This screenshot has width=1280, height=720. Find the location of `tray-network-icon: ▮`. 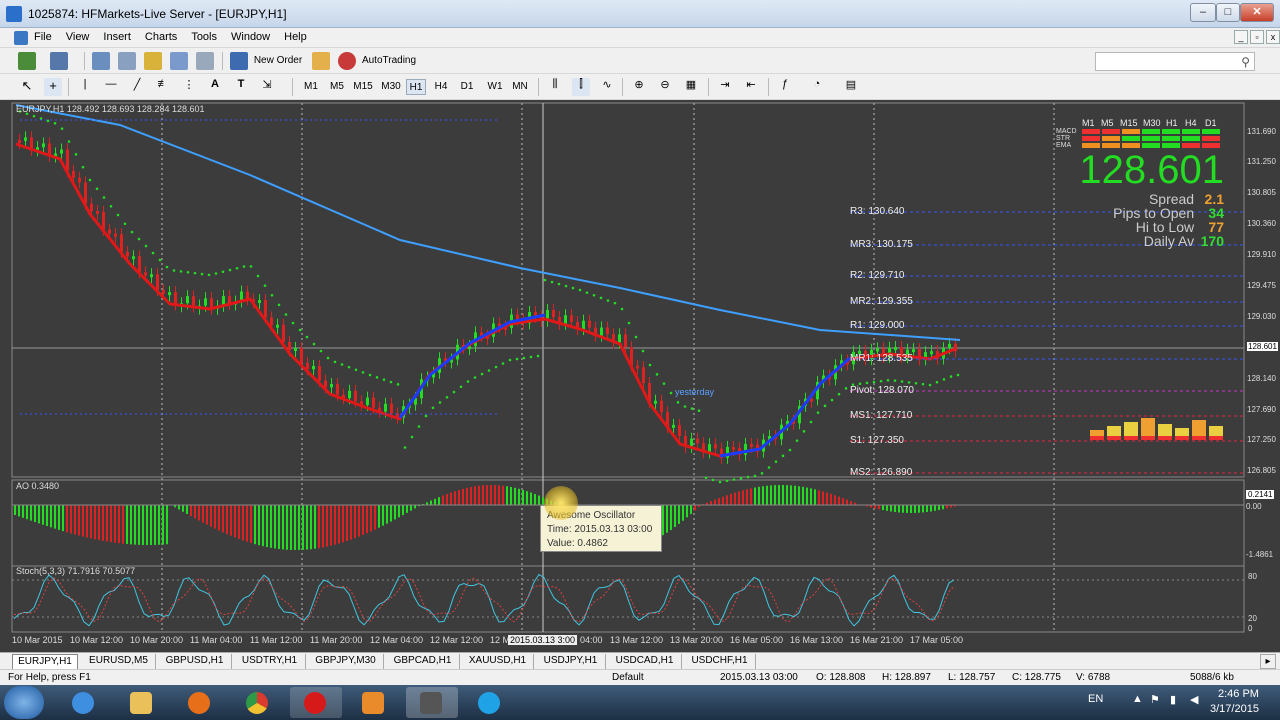

tray-network-icon: ▮ is located at coordinates (1173, 699).